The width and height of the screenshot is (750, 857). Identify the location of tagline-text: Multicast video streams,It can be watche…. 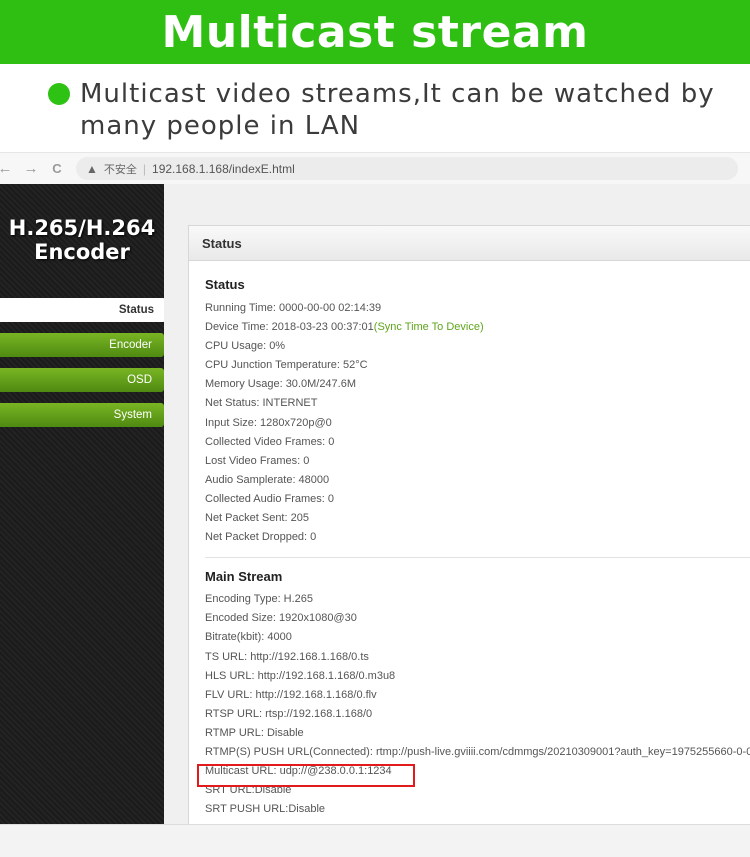
(397, 110).